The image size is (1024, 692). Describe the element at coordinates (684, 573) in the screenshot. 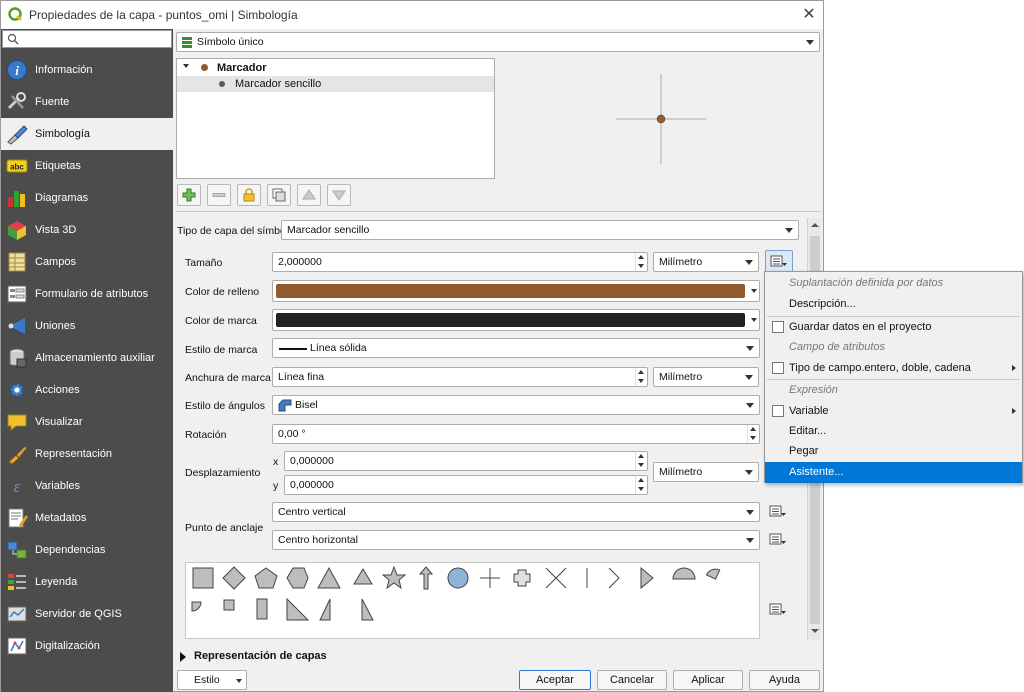

I see `semicircle-shape-icon` at that location.